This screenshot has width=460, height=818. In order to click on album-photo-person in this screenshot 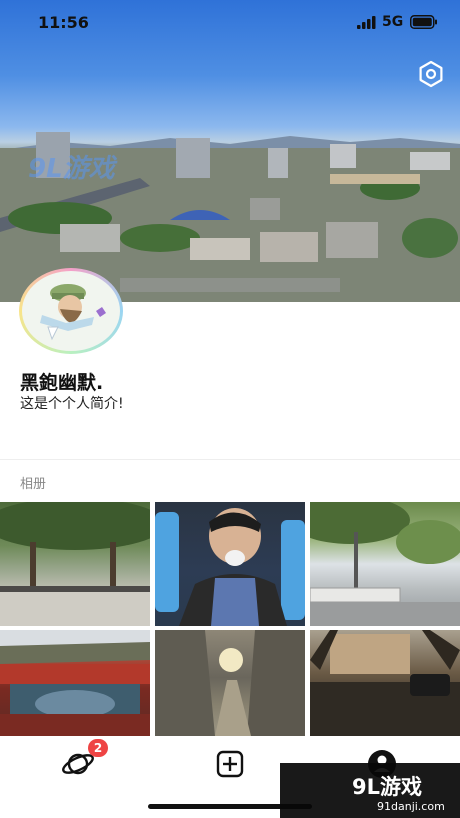, I will do `click(230, 564)`.